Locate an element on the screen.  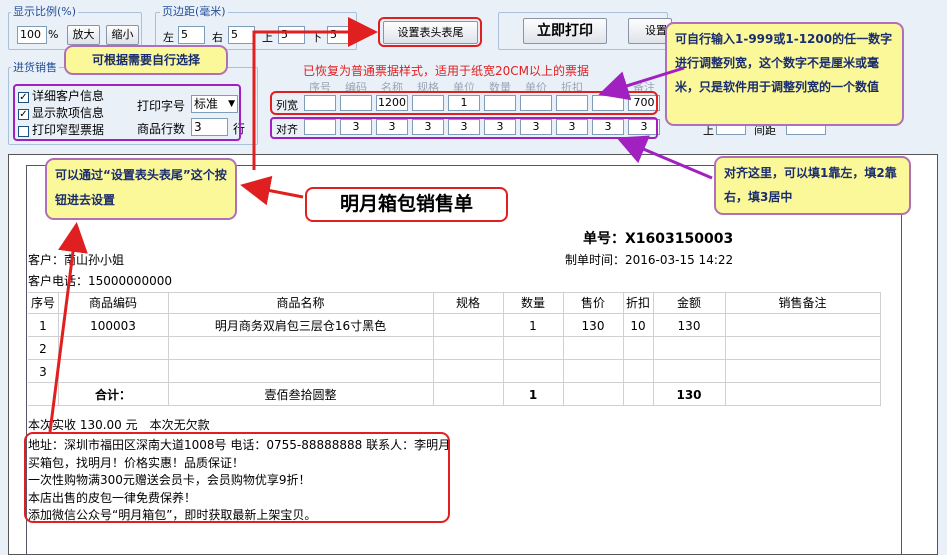
arrow-to-header-button is located at coordinates (315, 93).